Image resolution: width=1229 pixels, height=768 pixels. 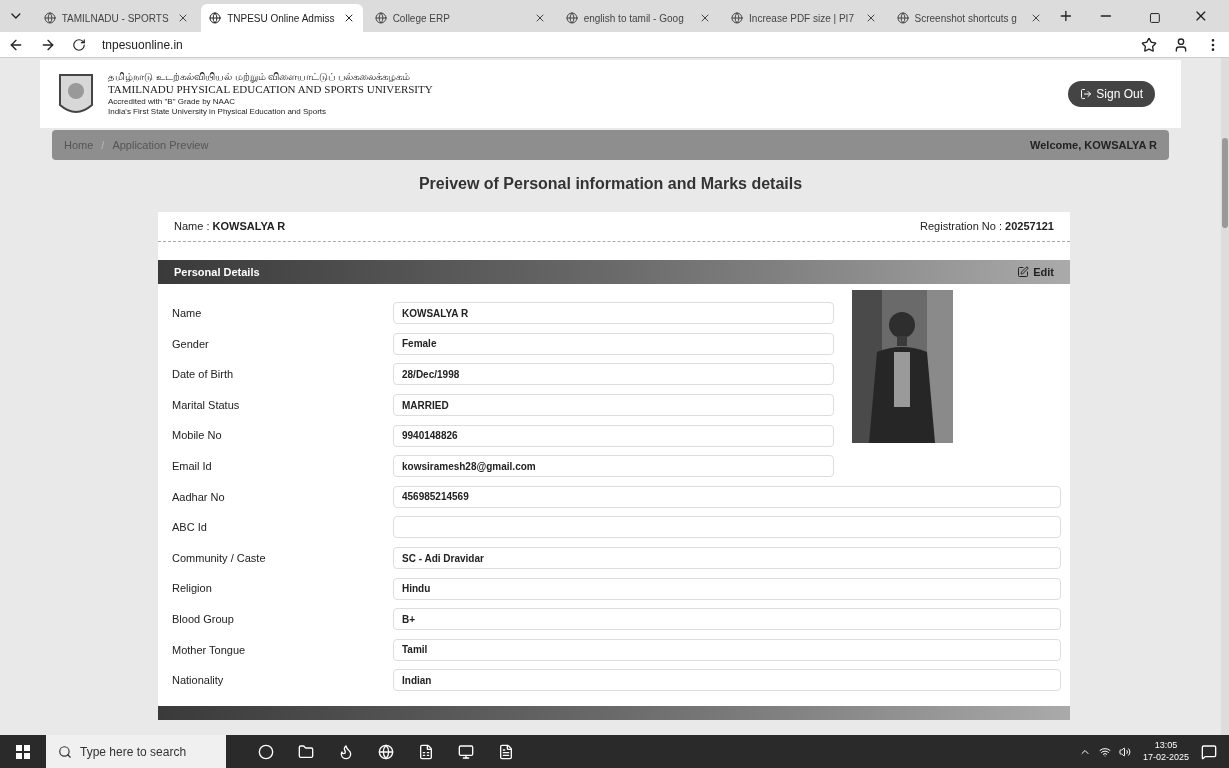 What do you see at coordinates (218, 112) in the screenshot?
I see `tagline-text: India's First State University in Physical Education and Sports` at bounding box center [218, 112].